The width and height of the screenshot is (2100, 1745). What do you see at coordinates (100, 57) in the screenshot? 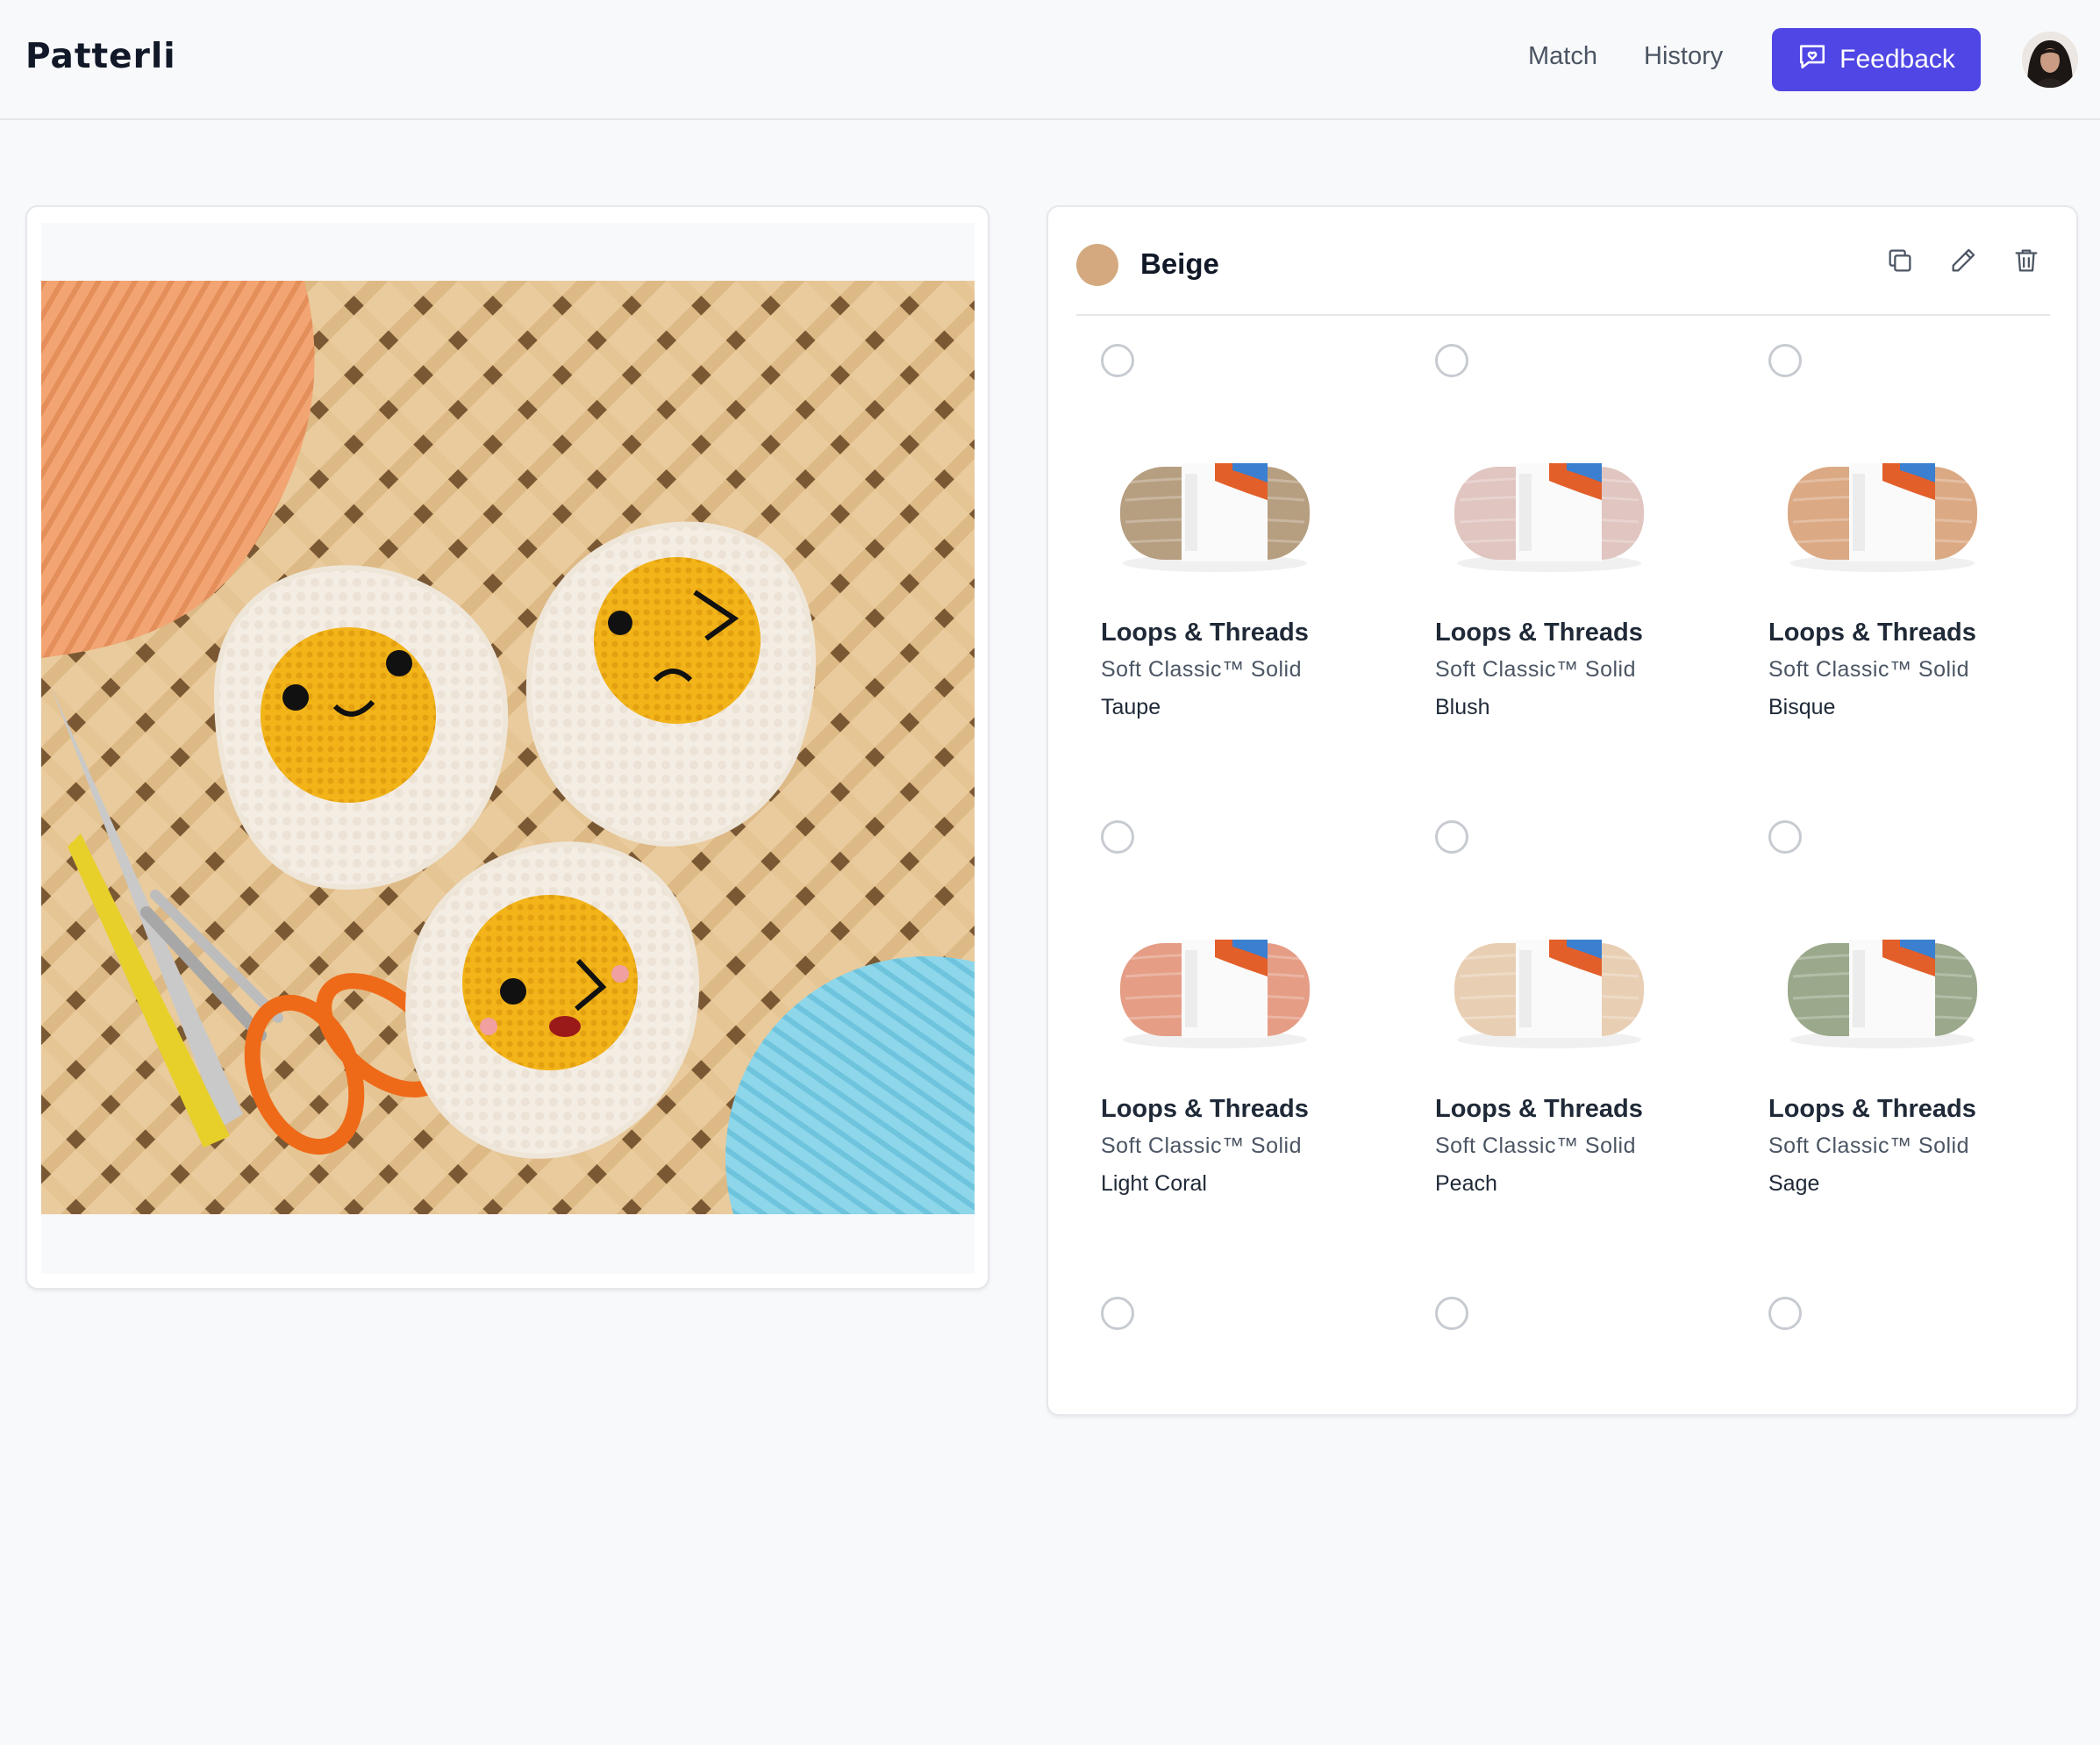
I see `app-logo: Patterli` at bounding box center [100, 57].